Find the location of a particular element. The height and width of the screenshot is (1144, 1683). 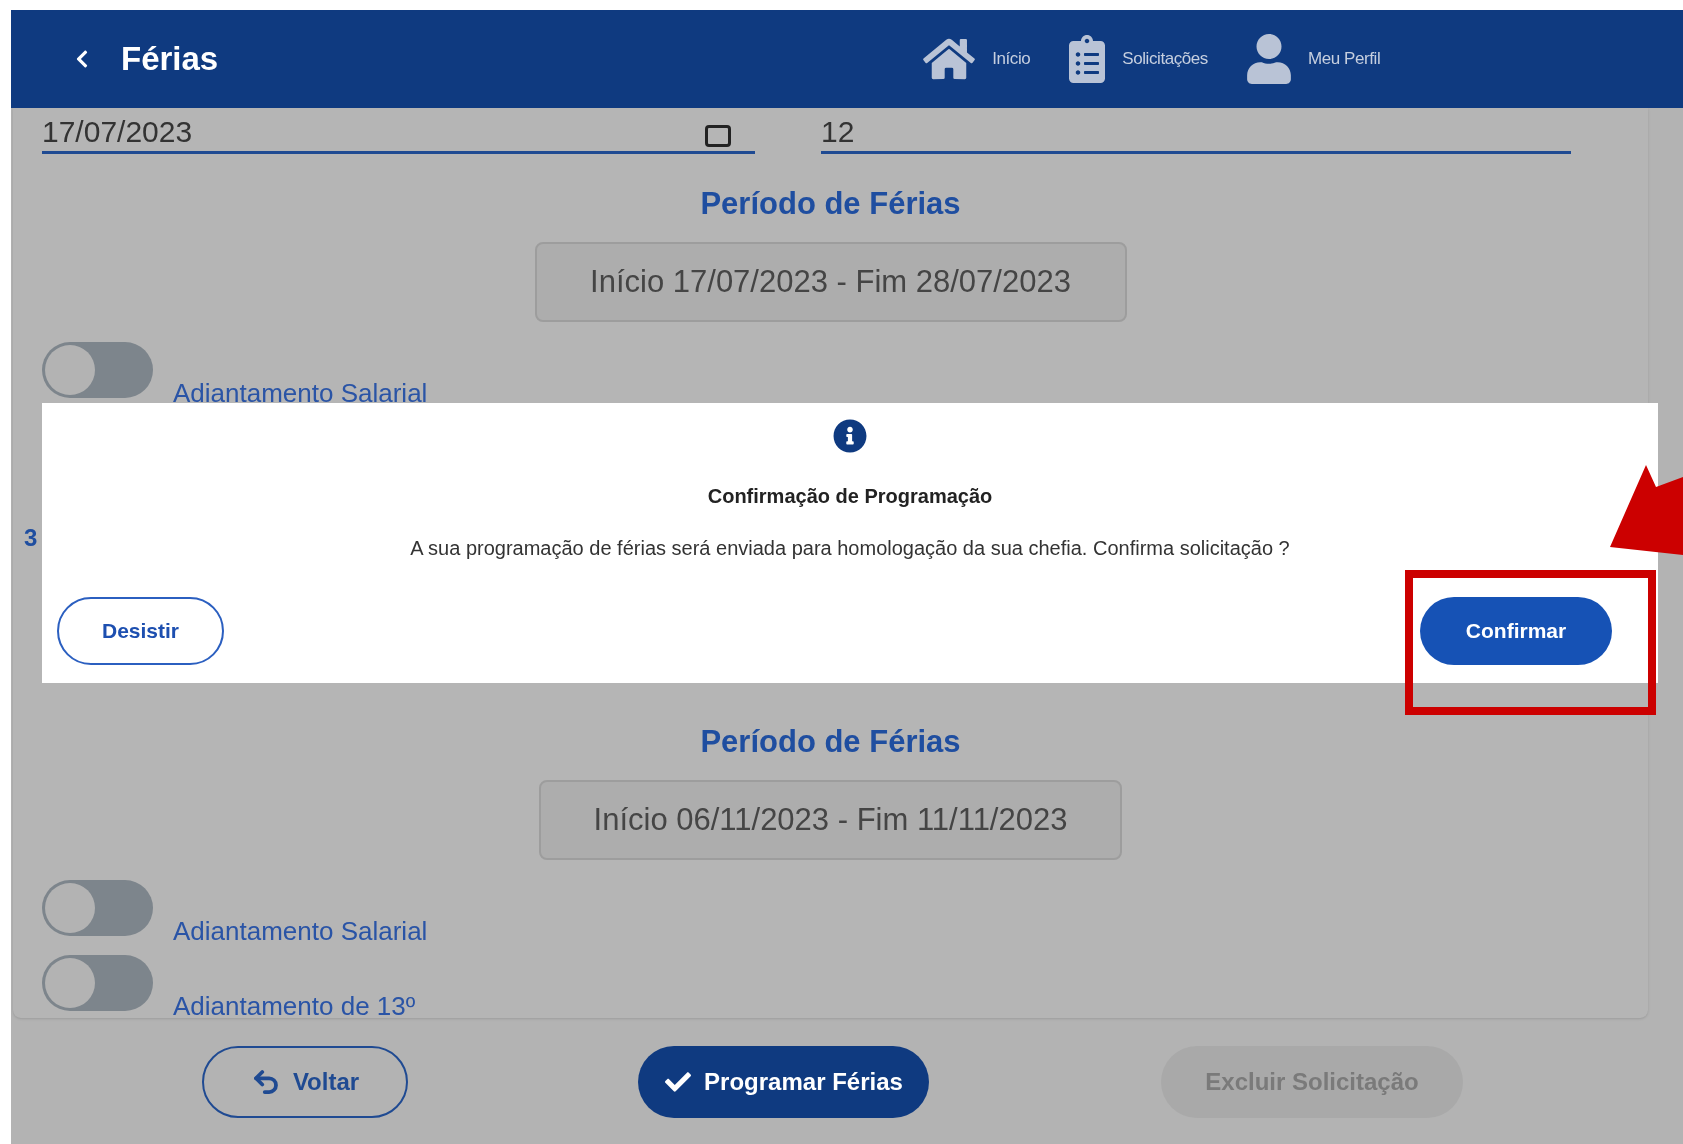

toggle-label: Adiantamento de 13º is located at coordinates (294, 1008).